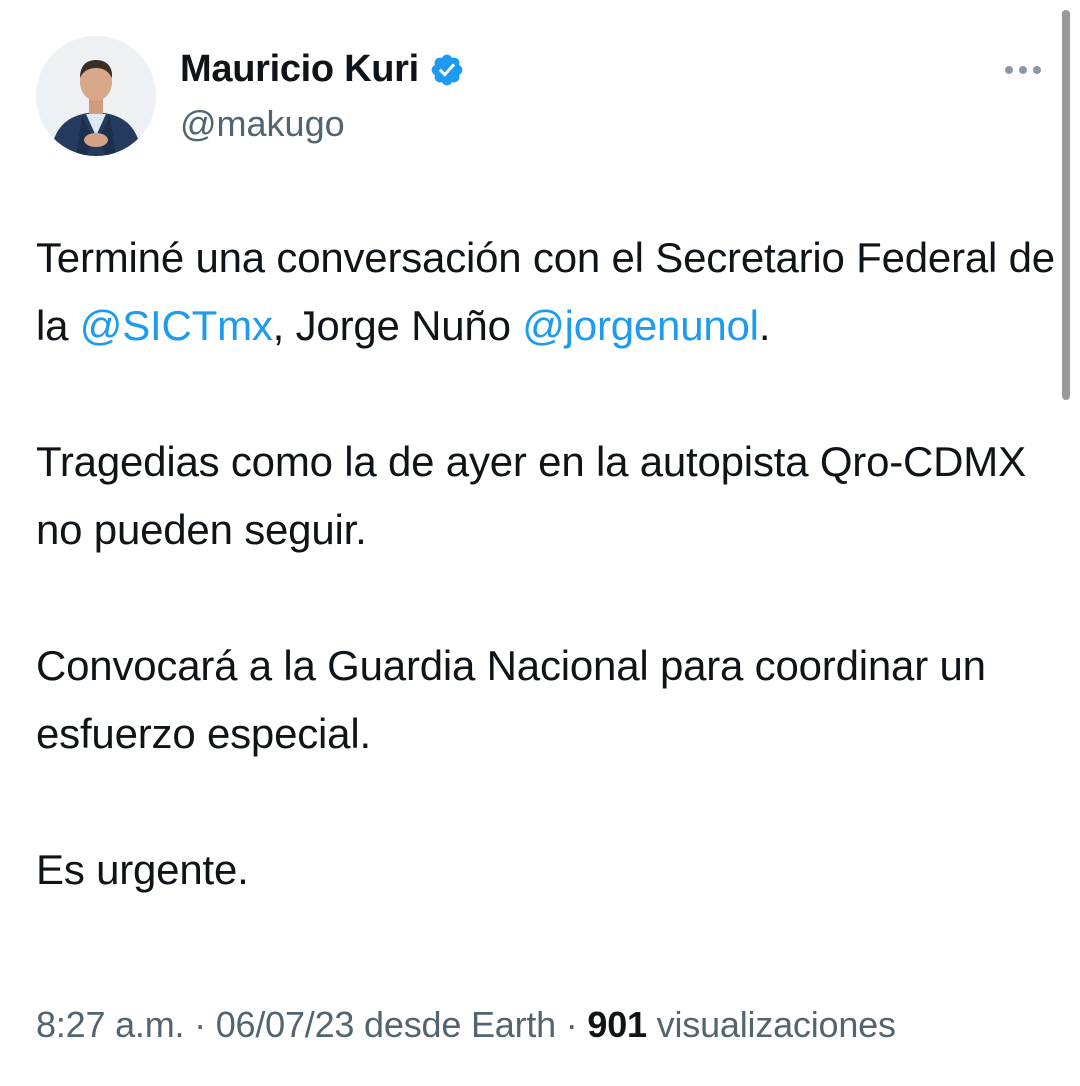 Image resolution: width=1080 pixels, height=1086 pixels. What do you see at coordinates (617, 1024) in the screenshot?
I see `views-count: 901` at bounding box center [617, 1024].